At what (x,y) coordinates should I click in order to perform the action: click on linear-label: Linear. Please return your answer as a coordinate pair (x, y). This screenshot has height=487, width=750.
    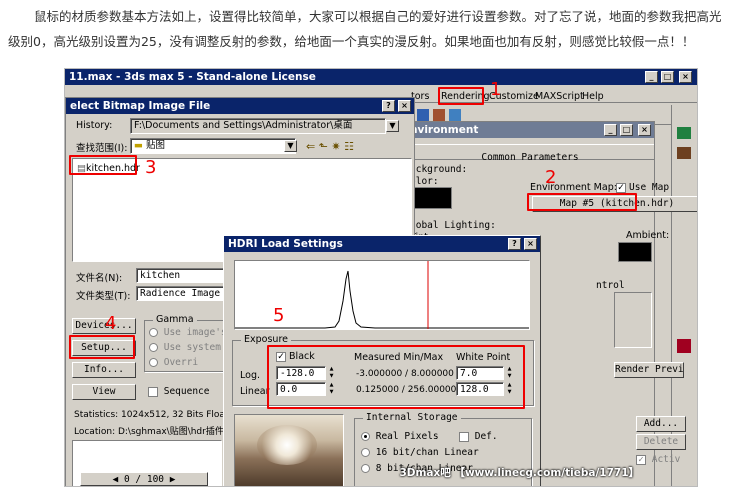
    Looking at the image, I should click on (255, 391).